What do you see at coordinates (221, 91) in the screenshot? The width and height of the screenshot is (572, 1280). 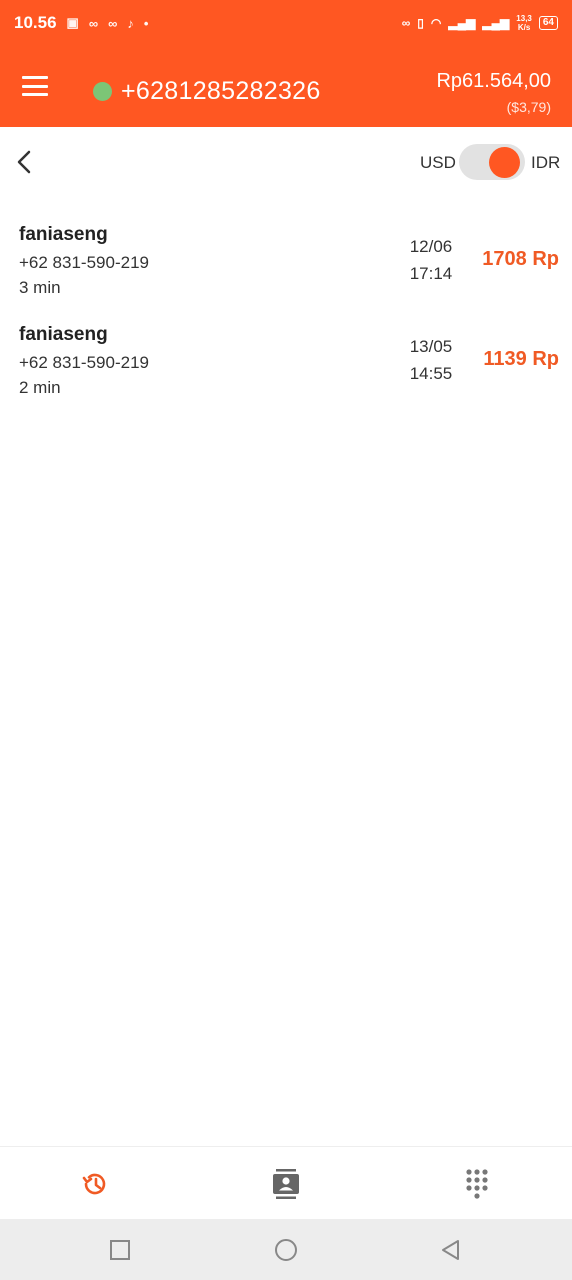 I see `account-phone-number: +6281285282326` at bounding box center [221, 91].